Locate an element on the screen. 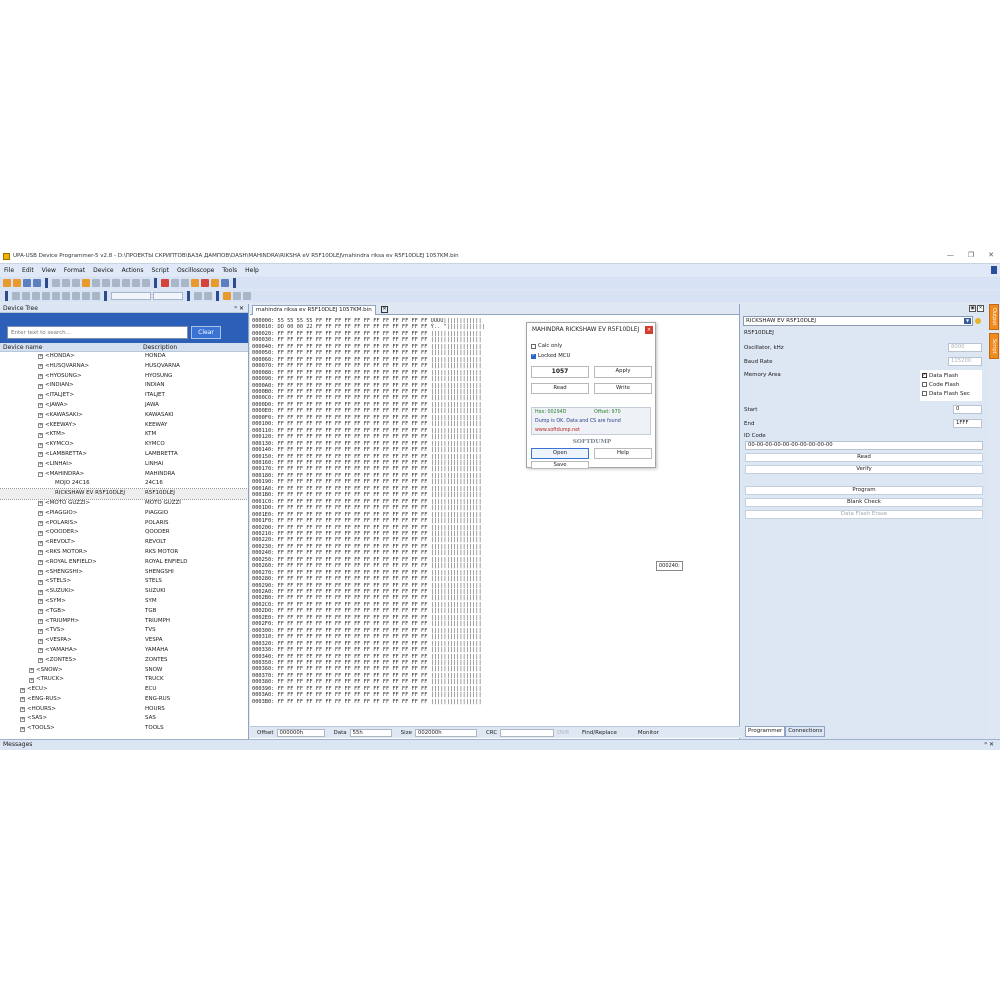  start-field: 0 is located at coordinates (967, 409).